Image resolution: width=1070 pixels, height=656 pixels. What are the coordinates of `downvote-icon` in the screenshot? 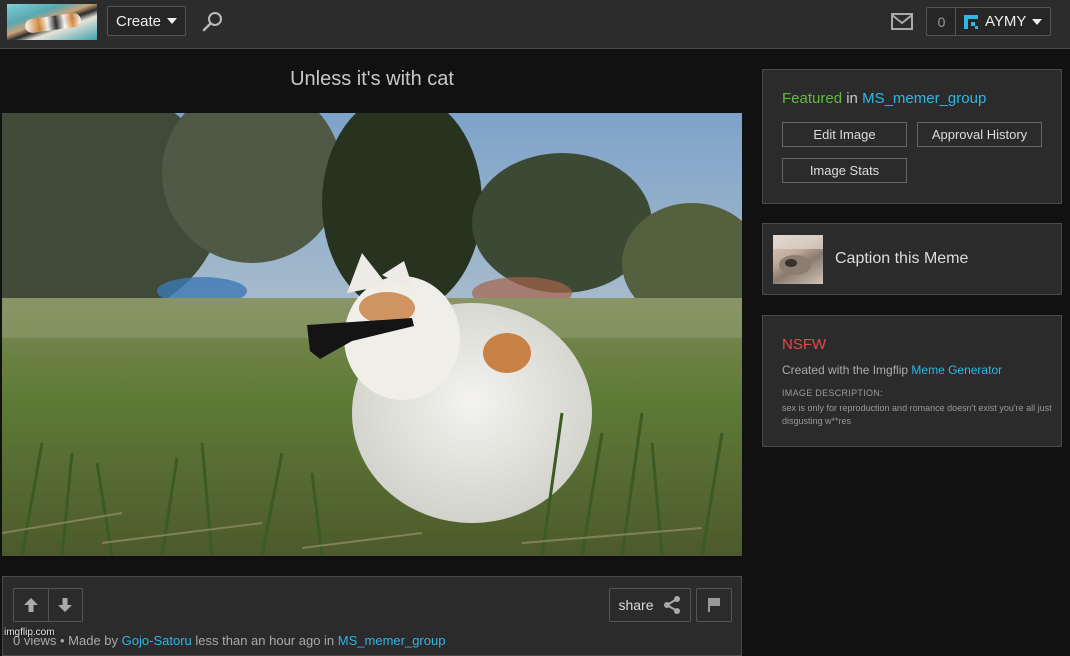 It's located at (65, 605).